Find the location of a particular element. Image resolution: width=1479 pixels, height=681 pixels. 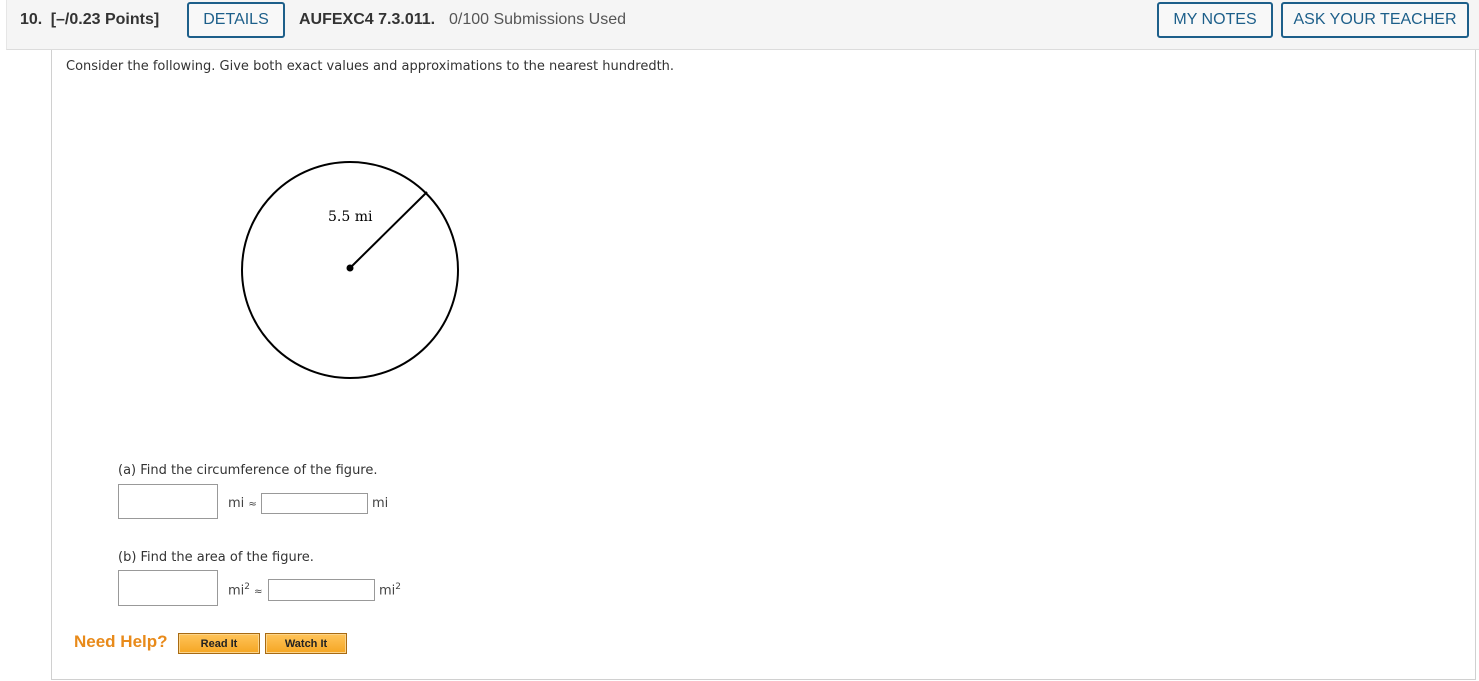

radius-label: 5.5 mi is located at coordinates (350, 217).